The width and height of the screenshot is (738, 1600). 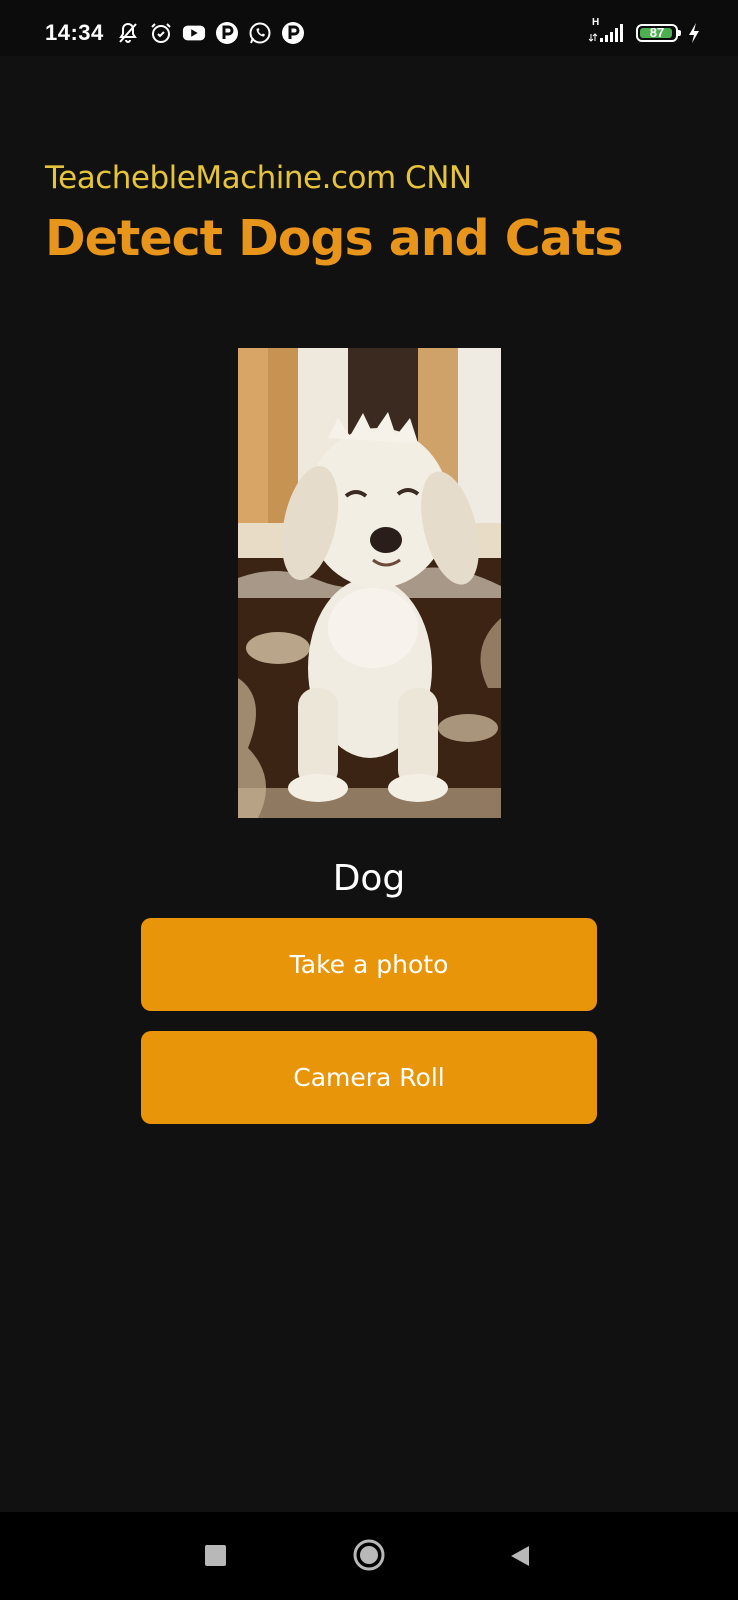 I want to click on muted-bell-icon, so click(x=128, y=33).